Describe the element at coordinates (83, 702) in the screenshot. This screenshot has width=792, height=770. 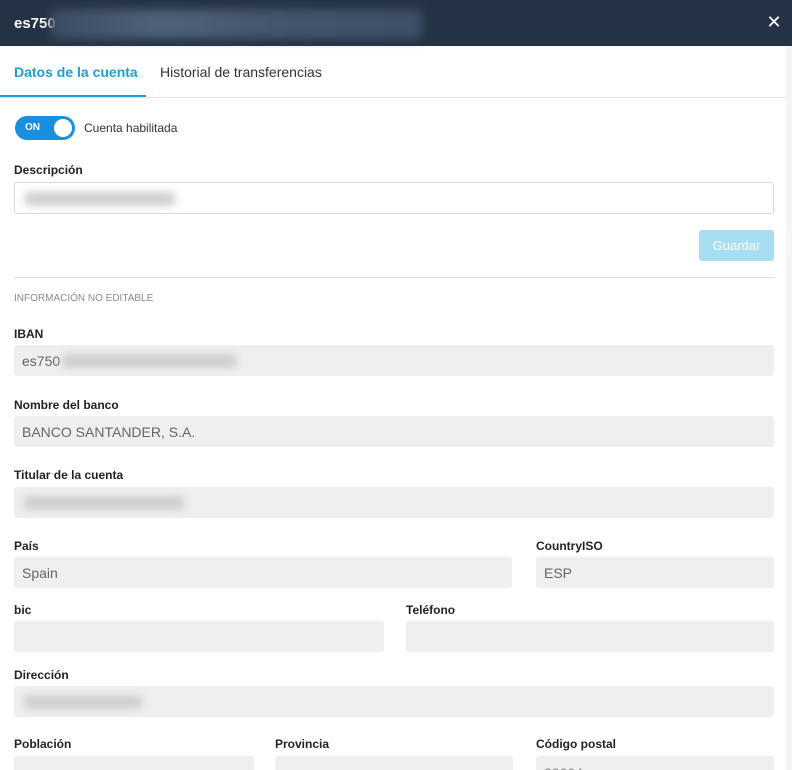
I see `redacted-address-value` at that location.